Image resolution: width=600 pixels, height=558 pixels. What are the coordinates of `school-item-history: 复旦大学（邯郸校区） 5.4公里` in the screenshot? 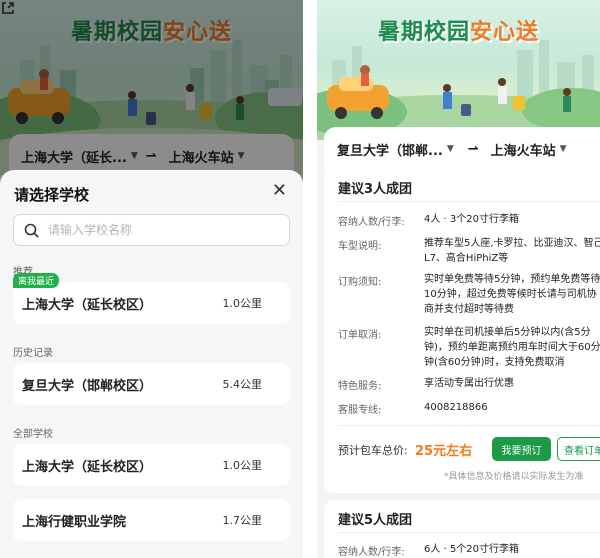 It's located at (151, 384).